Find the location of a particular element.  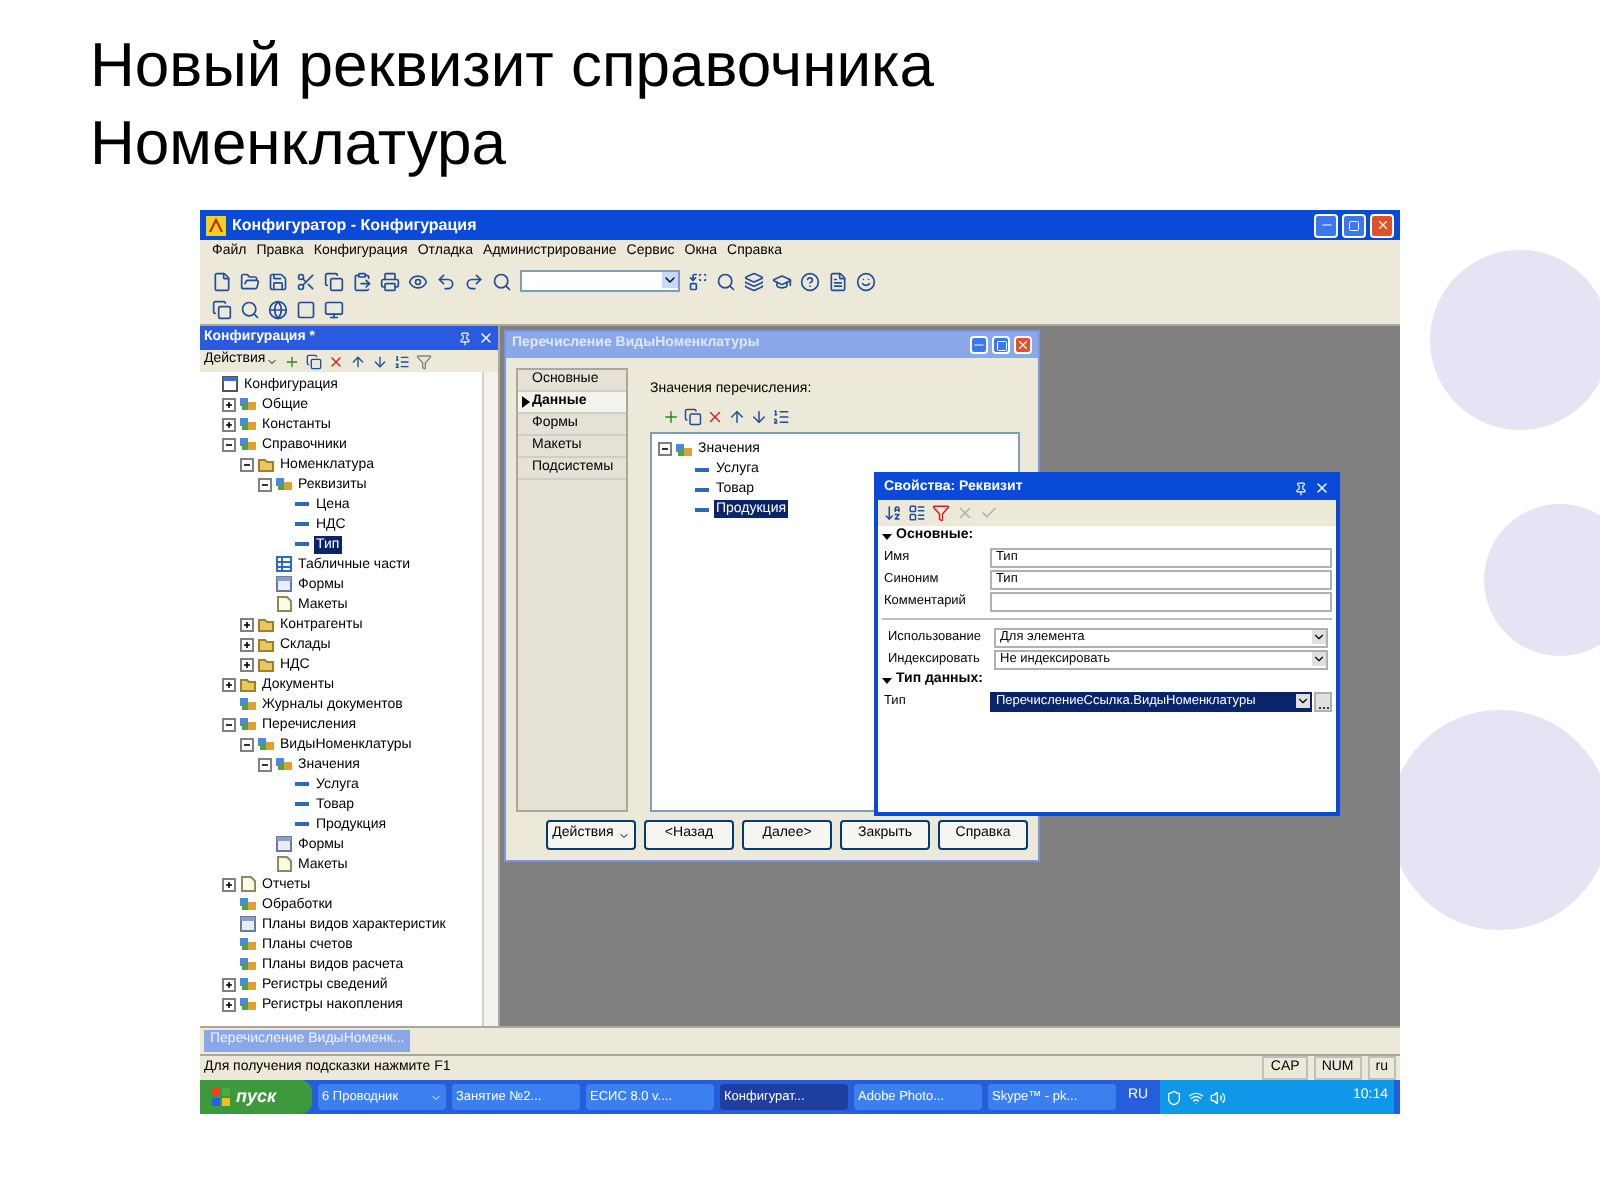

start-button: пуск is located at coordinates (256, 1097).